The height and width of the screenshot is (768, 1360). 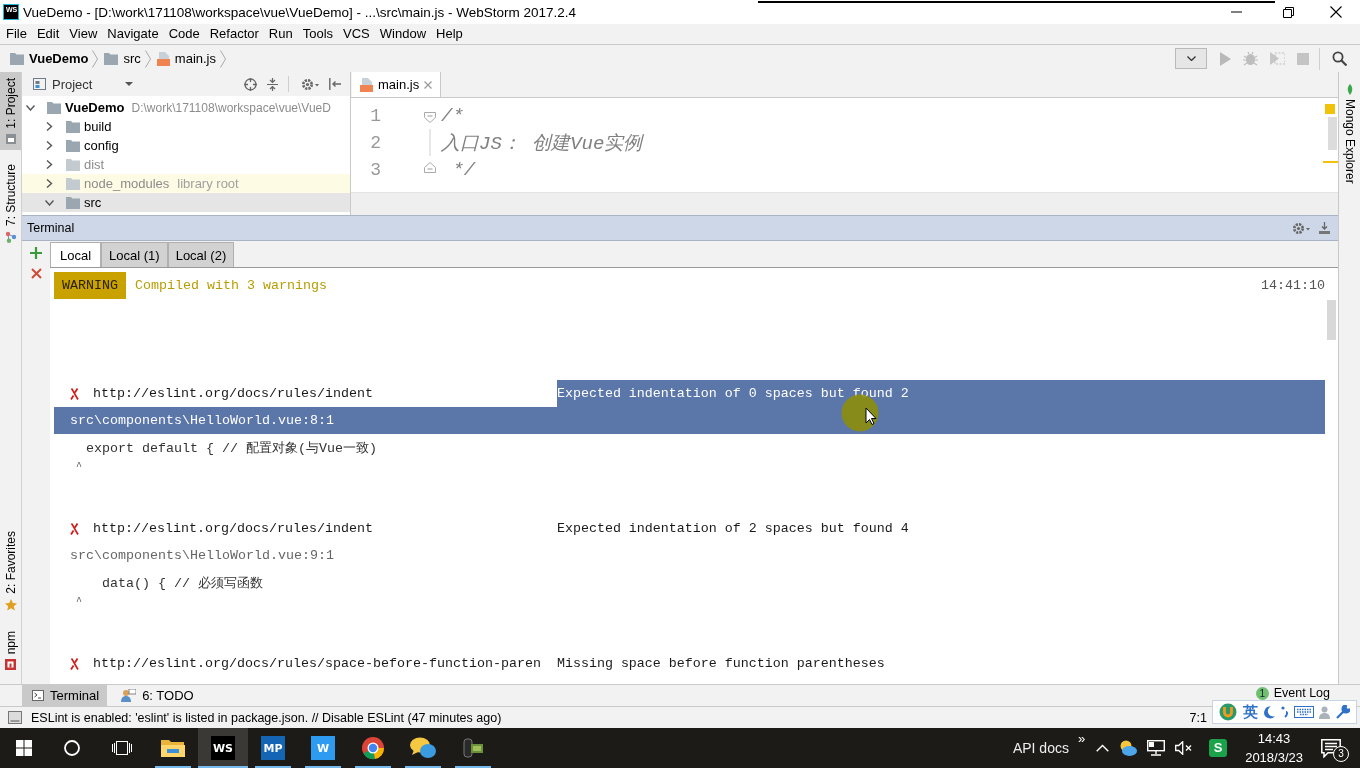 What do you see at coordinates (156, 695) in the screenshot?
I see `tool-window-button: 6: TODO` at bounding box center [156, 695].